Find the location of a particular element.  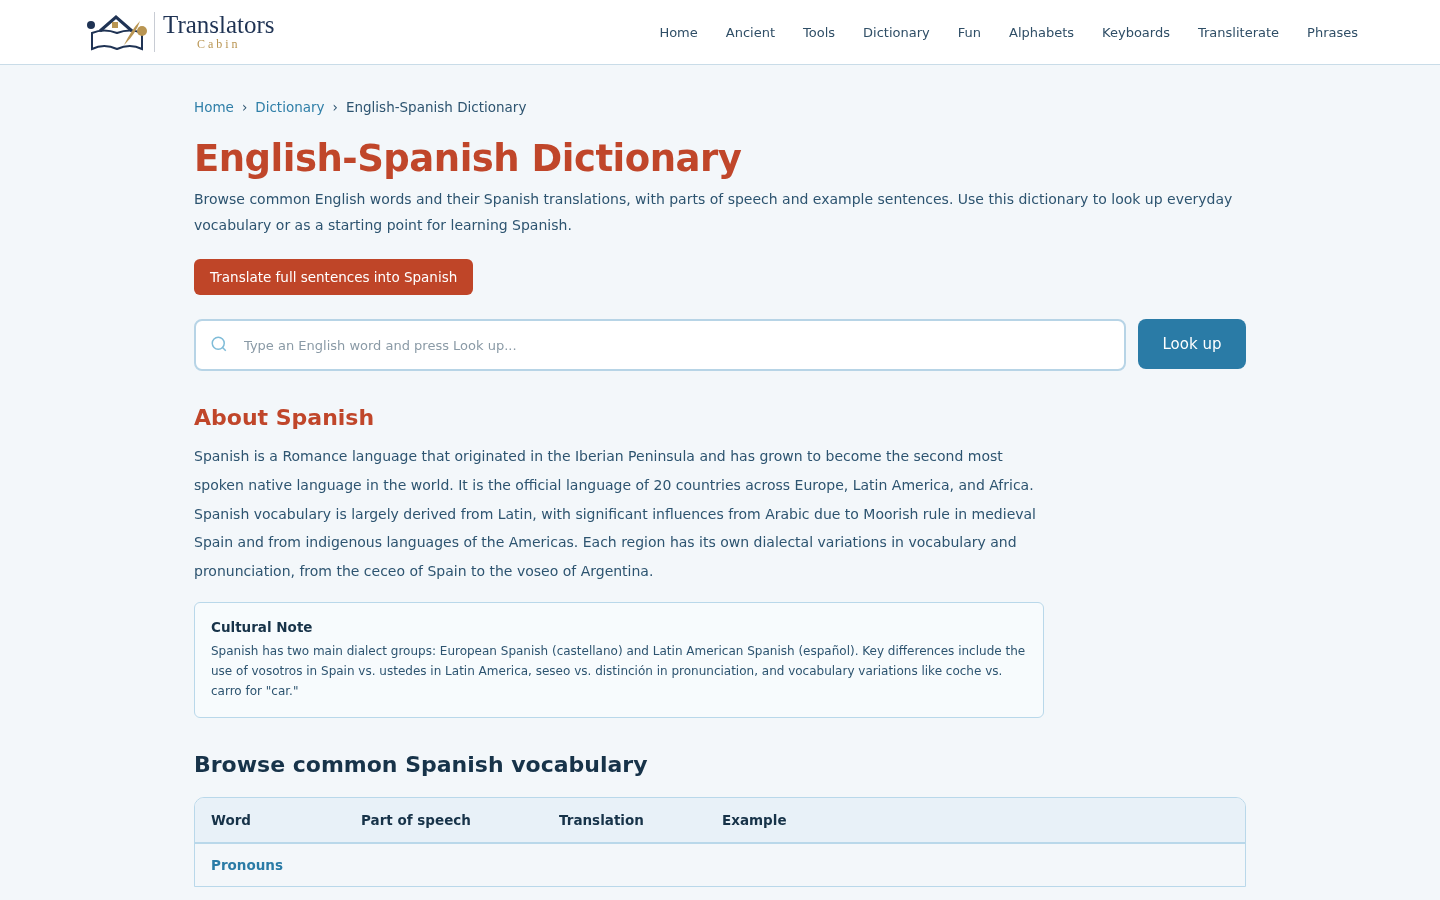

nav-link: Phrases is located at coordinates (1332, 32).